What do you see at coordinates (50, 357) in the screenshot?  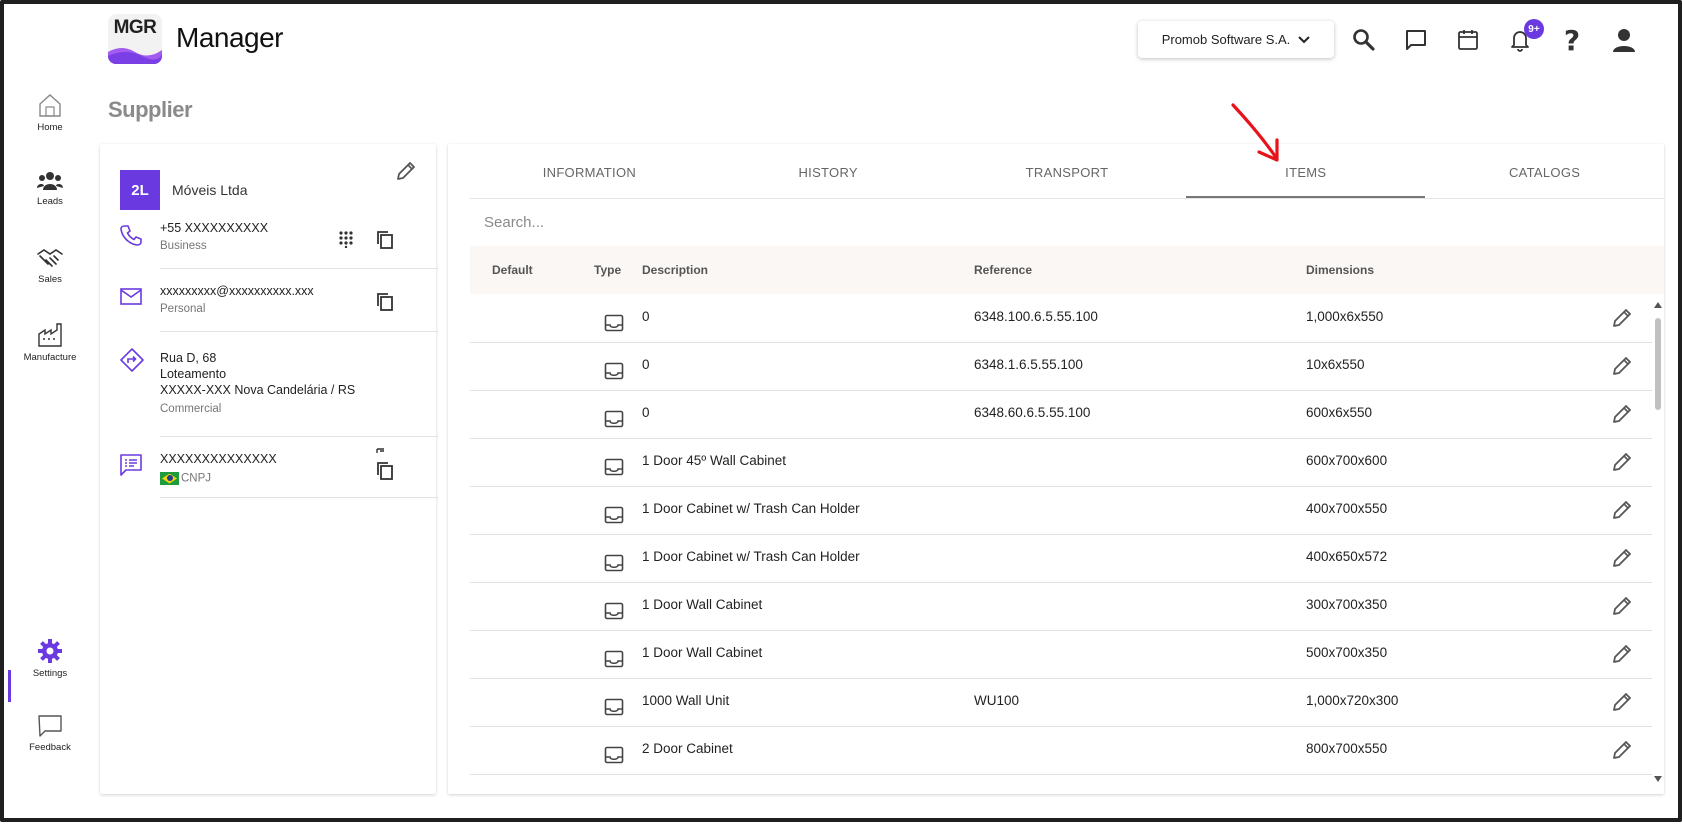 I see `sidebar-item-label: Manufacture` at bounding box center [50, 357].